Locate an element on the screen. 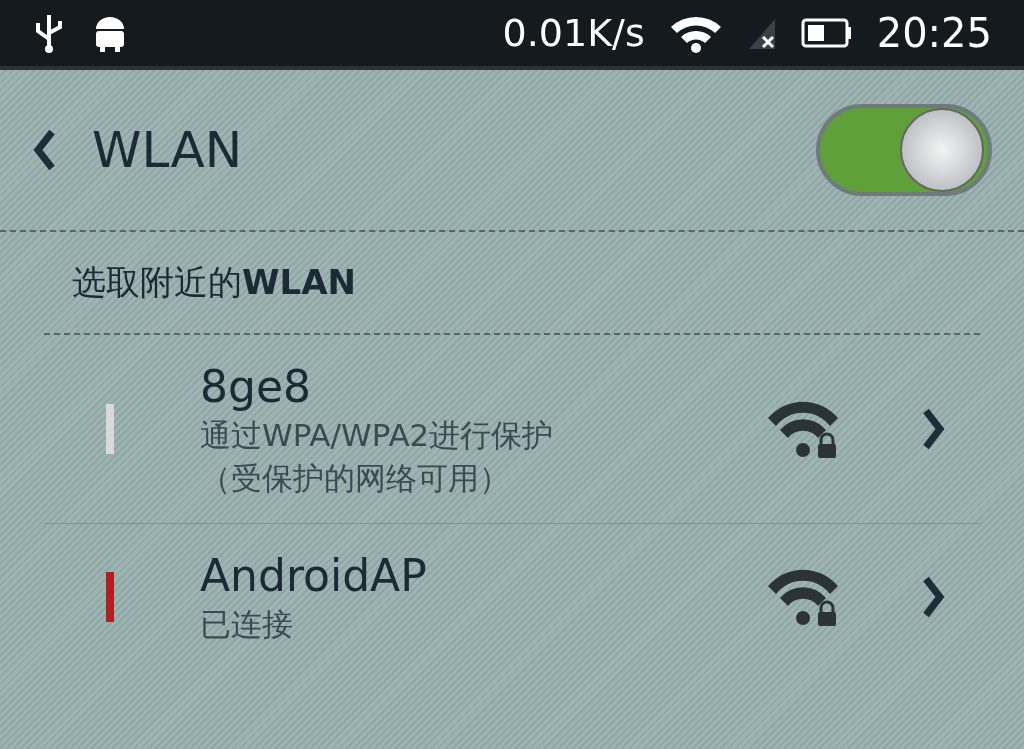 This screenshot has height=749, width=1024. network-status: （受保护的网络可用） is located at coordinates (355, 478).